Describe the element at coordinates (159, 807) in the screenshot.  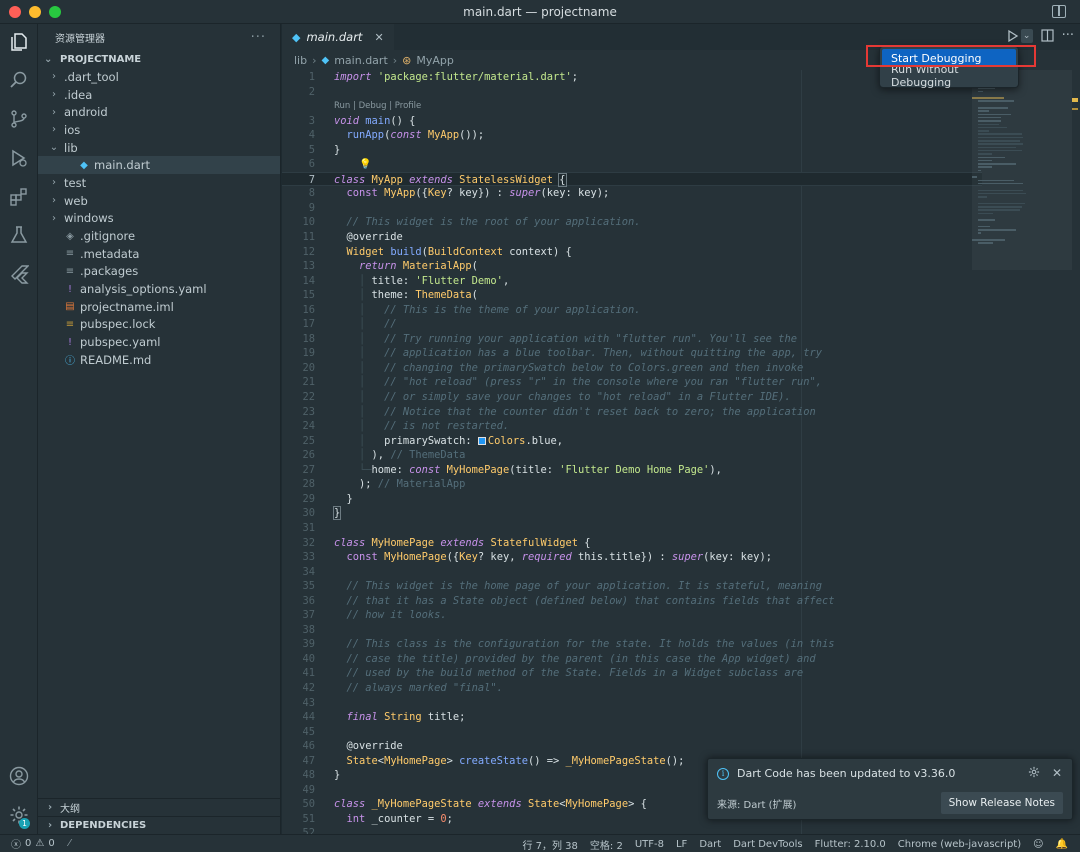
I see `outline-section: › 大纲` at that location.